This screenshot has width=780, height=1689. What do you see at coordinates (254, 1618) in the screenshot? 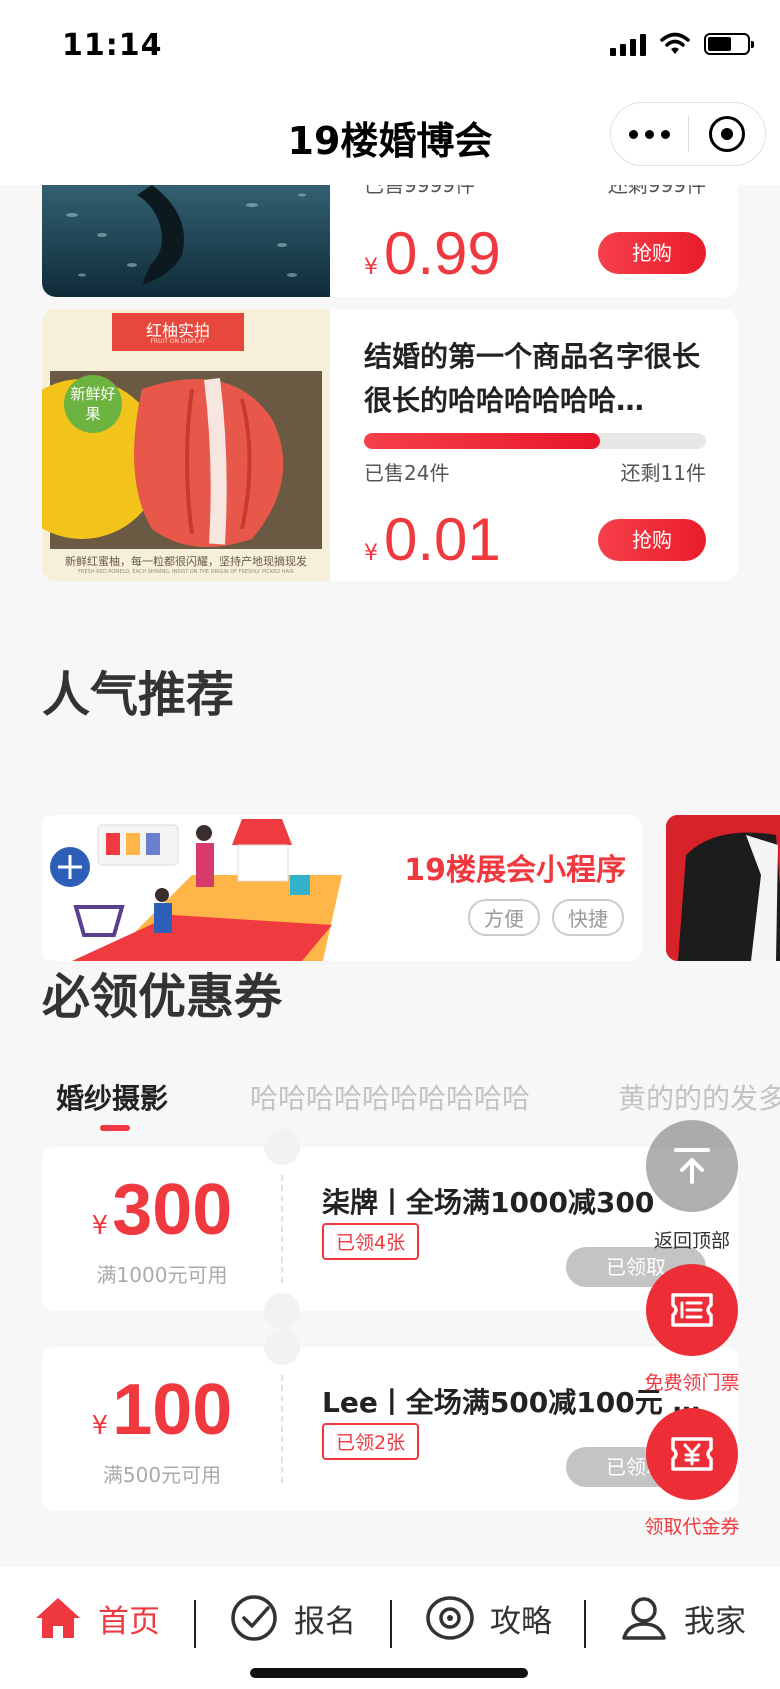
I see `check-circle-icon` at bounding box center [254, 1618].